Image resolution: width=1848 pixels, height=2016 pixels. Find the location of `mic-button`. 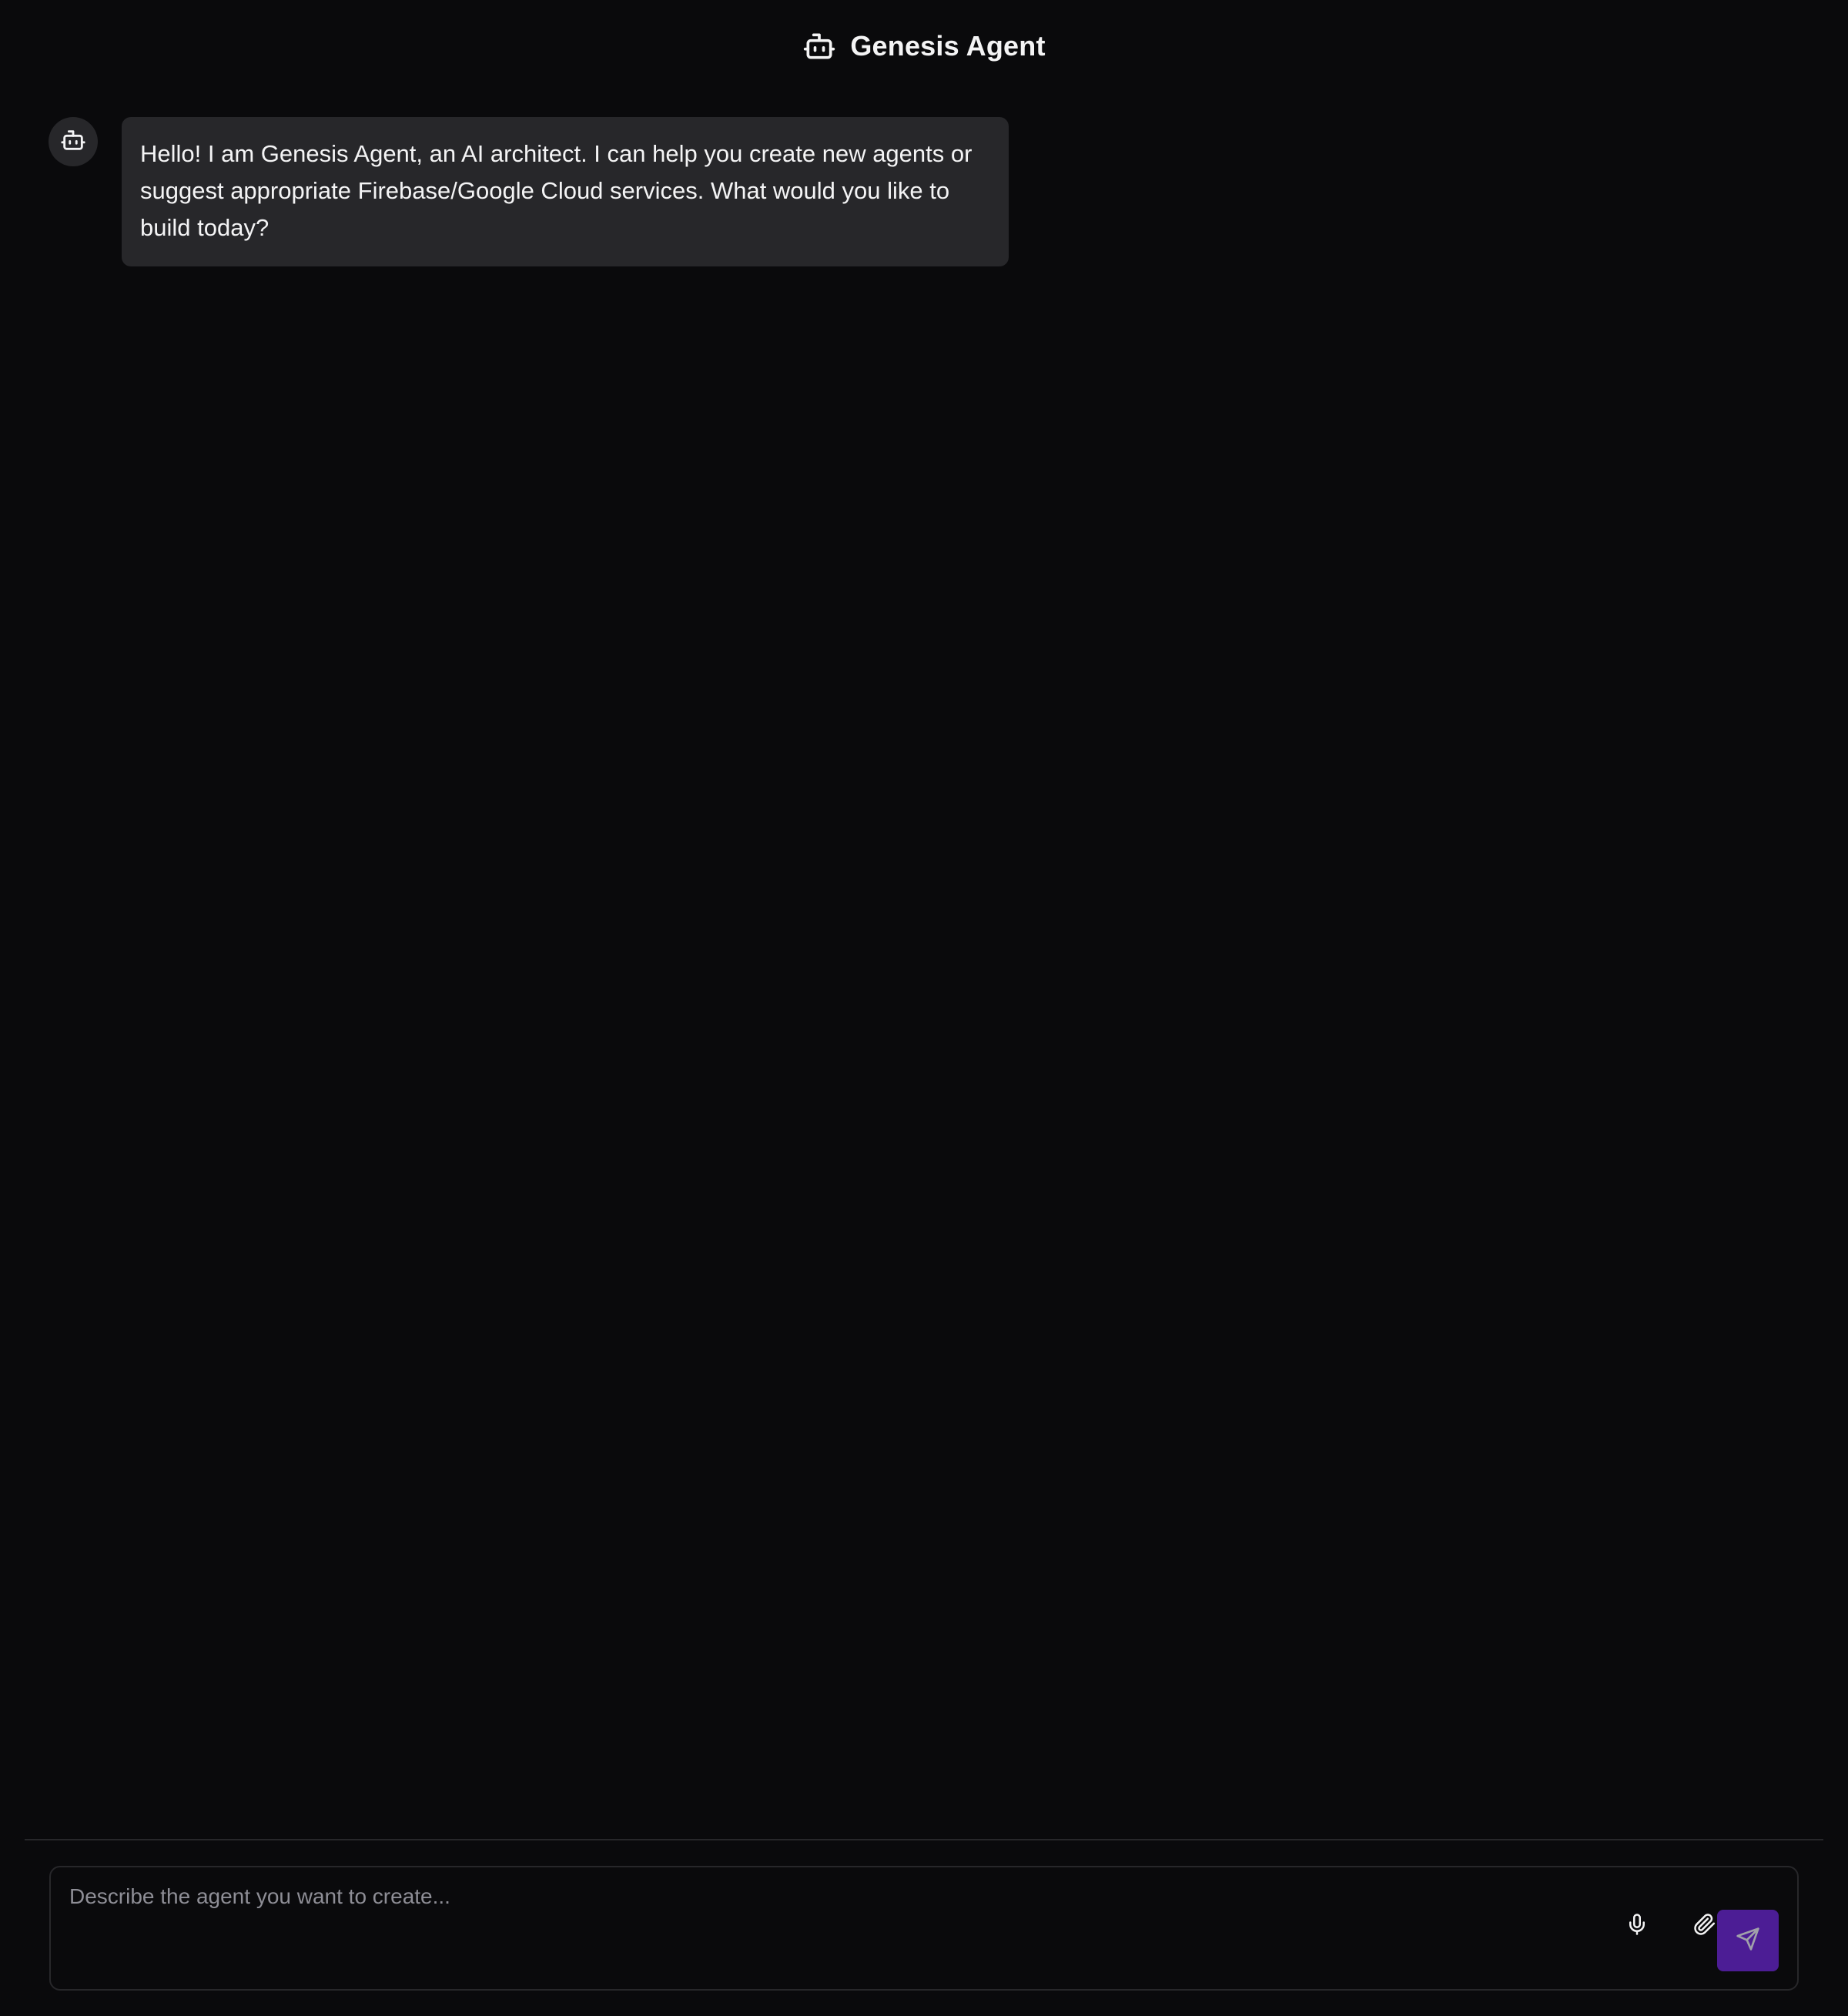

mic-button is located at coordinates (1637, 1926).